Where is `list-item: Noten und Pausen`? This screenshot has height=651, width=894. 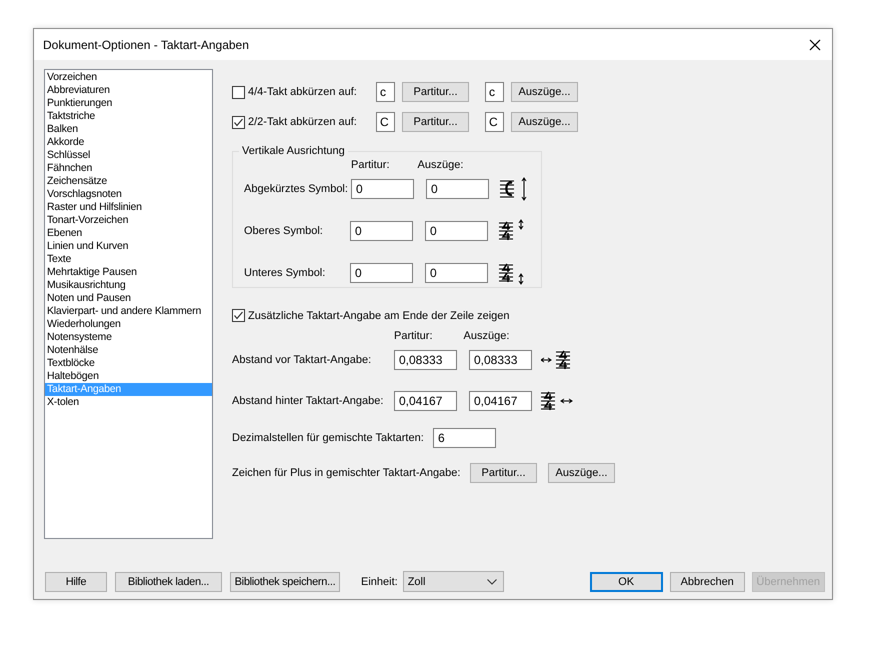 list-item: Noten und Pausen is located at coordinates (128, 298).